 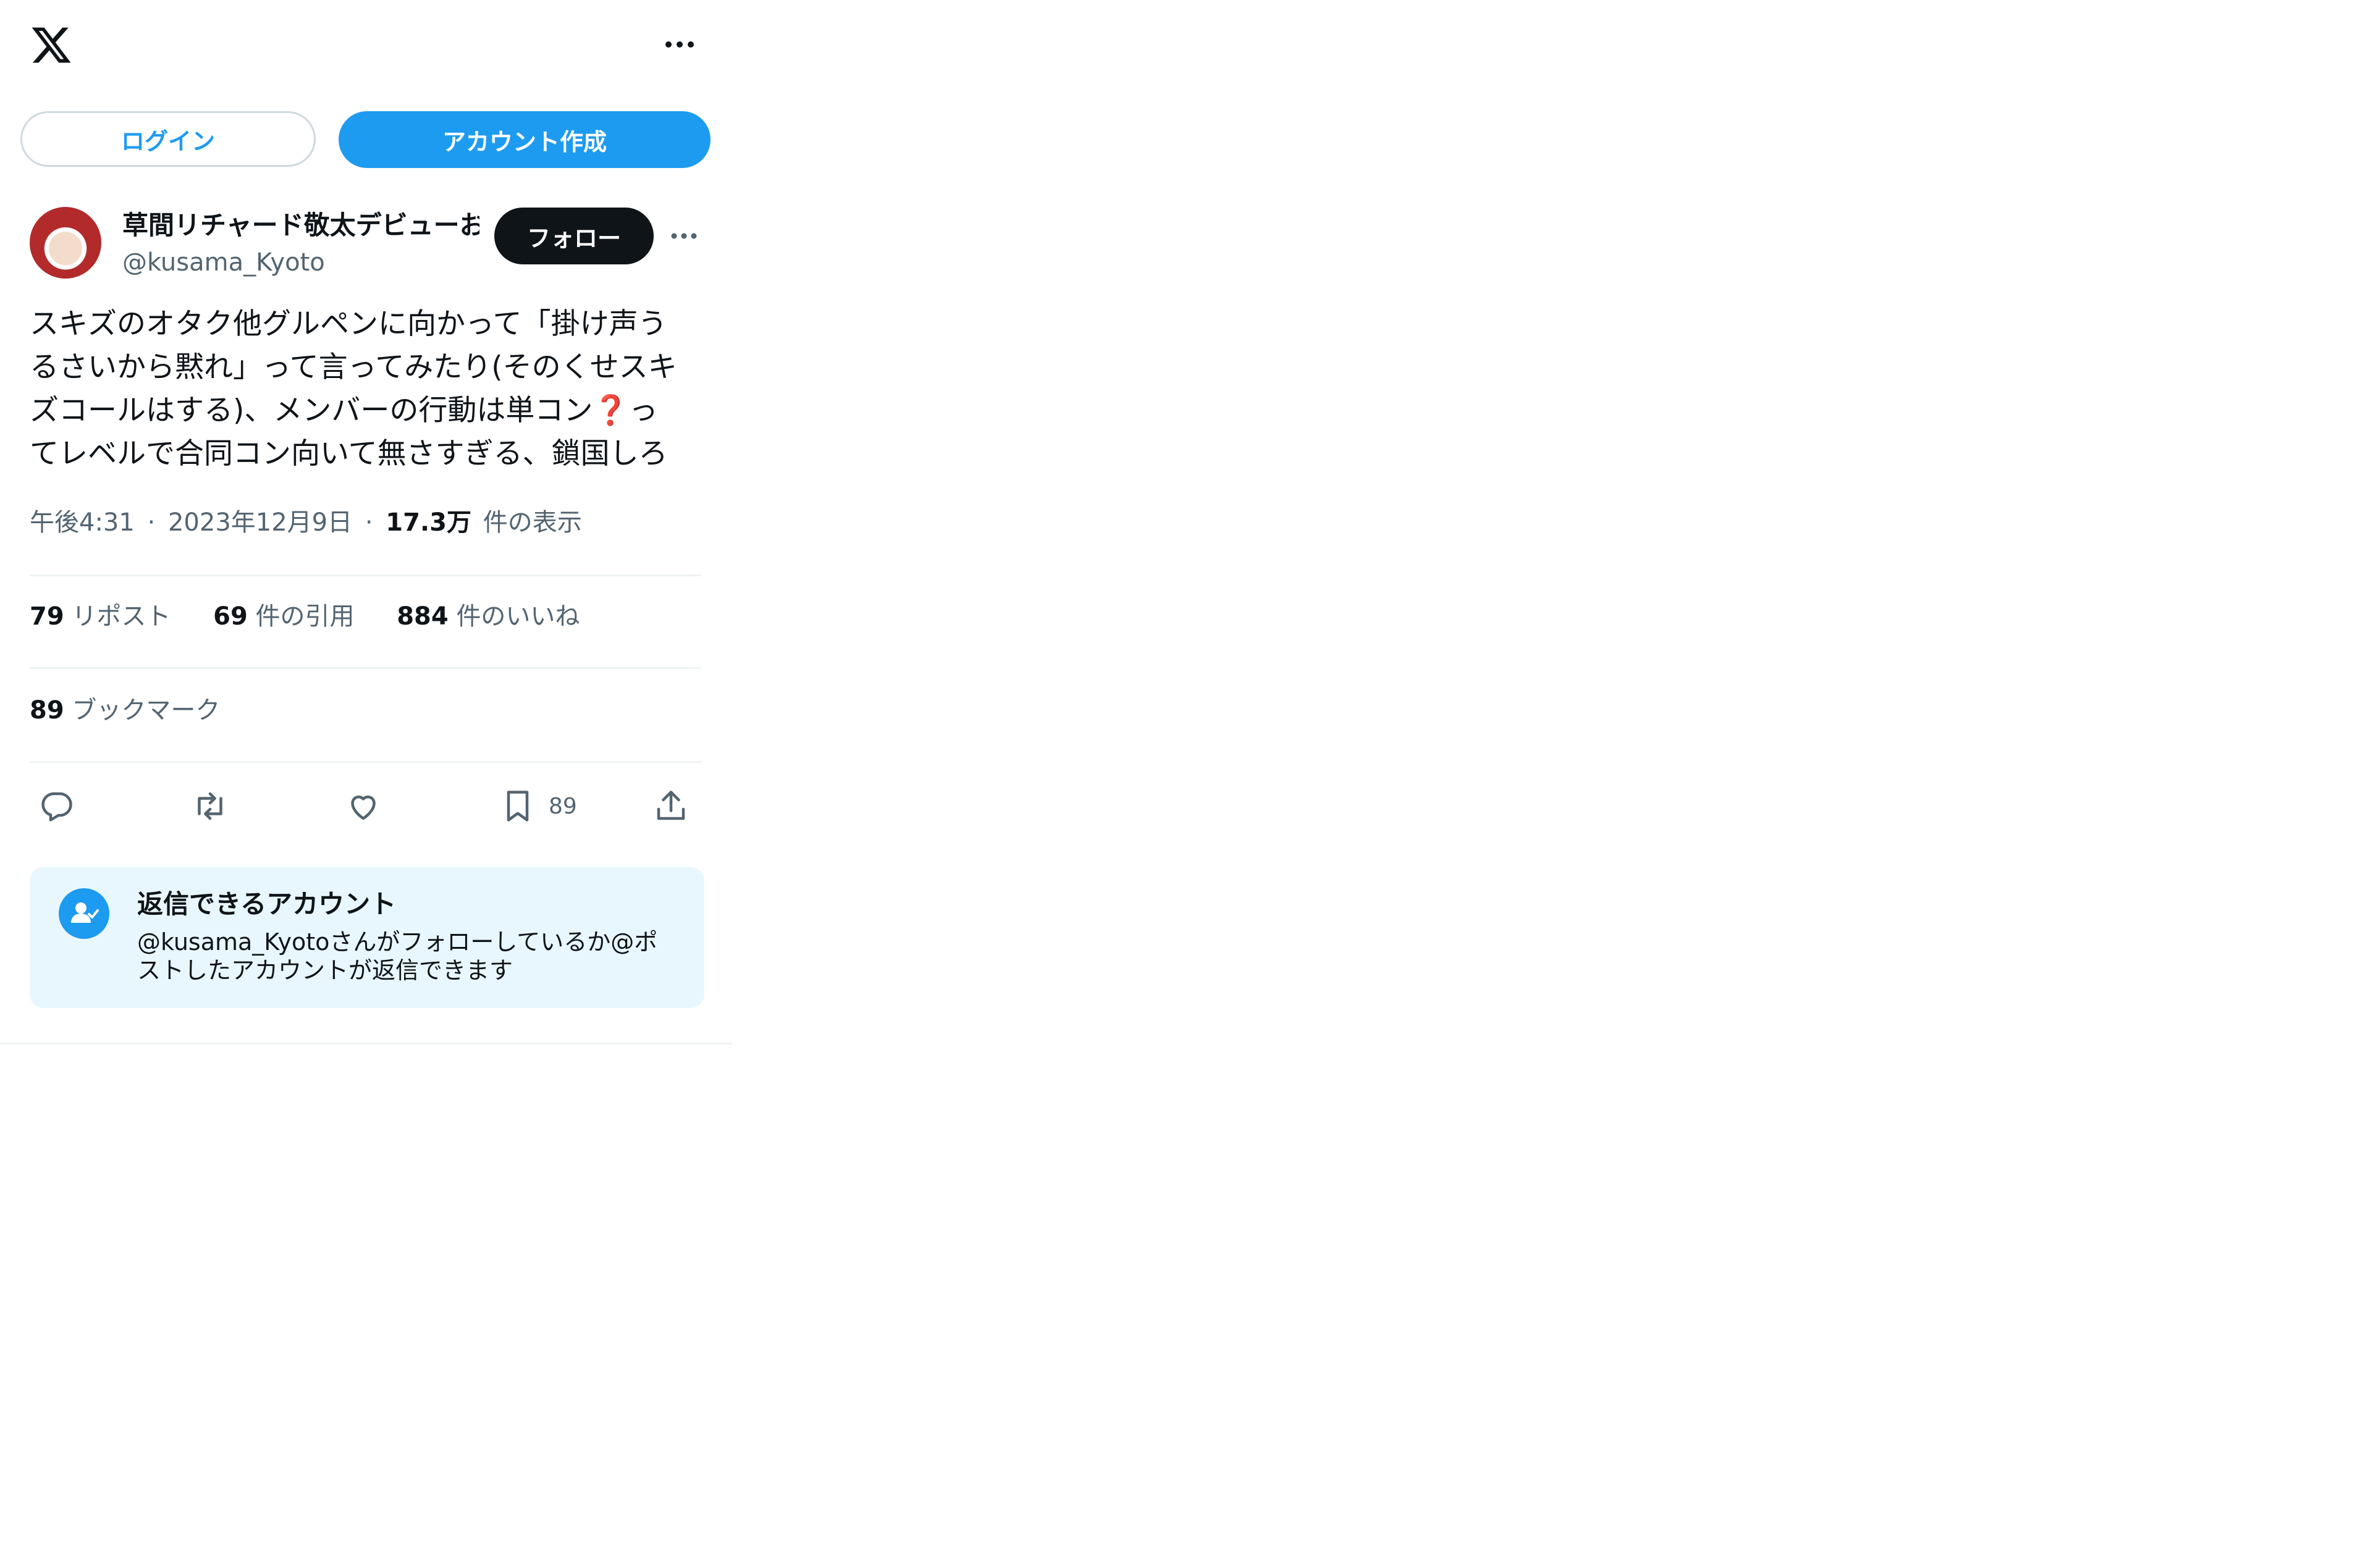 I want to click on reply-icon, so click(x=57, y=806).